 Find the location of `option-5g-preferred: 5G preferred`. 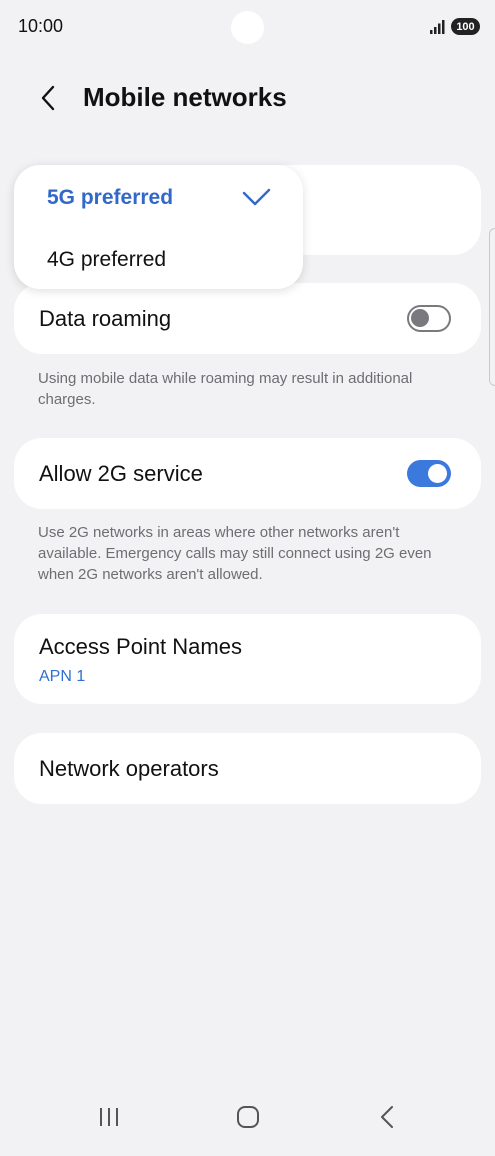

option-5g-preferred: 5G preferred is located at coordinates (110, 198).